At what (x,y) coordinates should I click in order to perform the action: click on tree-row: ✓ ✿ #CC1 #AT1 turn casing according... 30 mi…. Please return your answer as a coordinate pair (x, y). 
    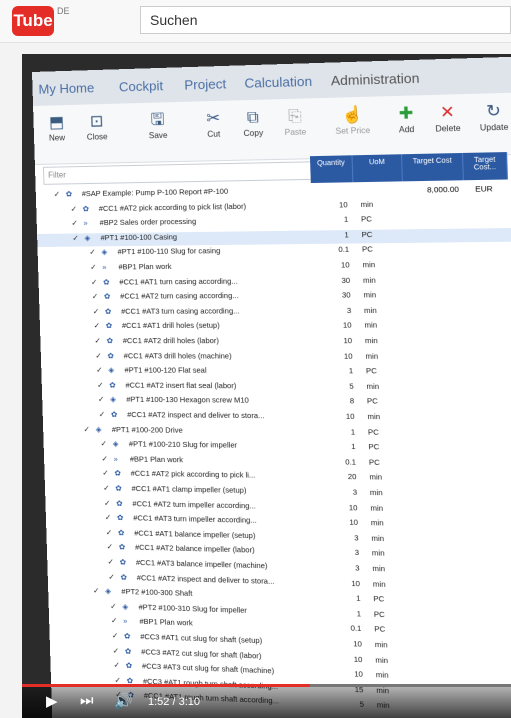
    Looking at the image, I should click on (274, 282).